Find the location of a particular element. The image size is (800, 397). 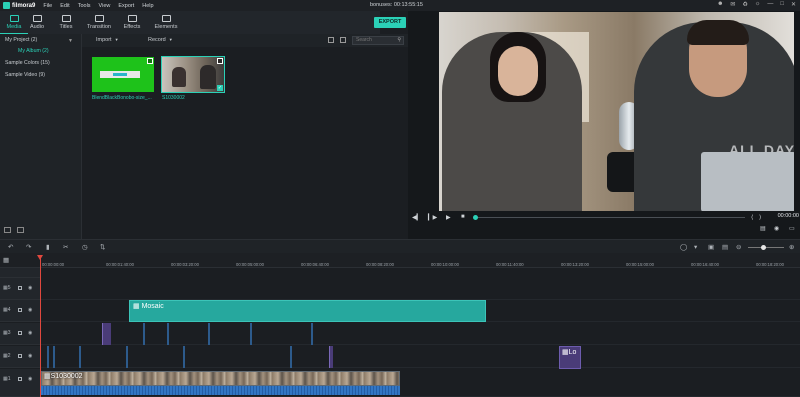

title-clip: ▦Lo is located at coordinates (570, 357).